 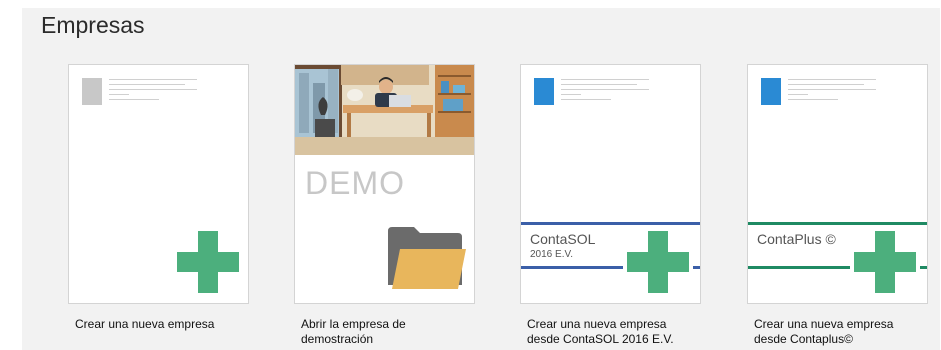 What do you see at coordinates (610, 184) in the screenshot?
I see `tile-import-contasol-card: ContaSOL 2016 E.V.` at bounding box center [610, 184].